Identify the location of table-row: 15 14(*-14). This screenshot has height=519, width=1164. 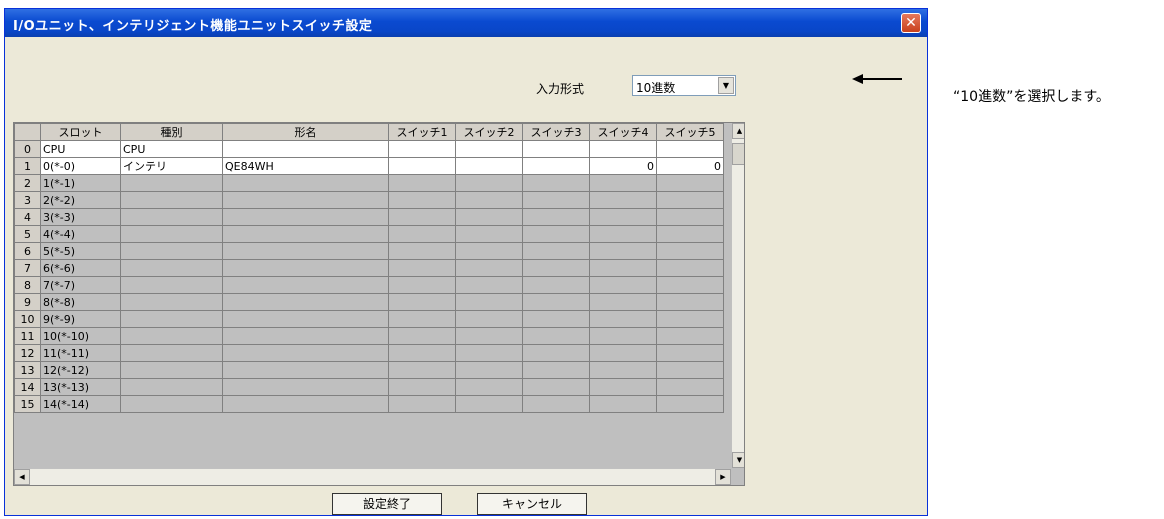
(369, 404).